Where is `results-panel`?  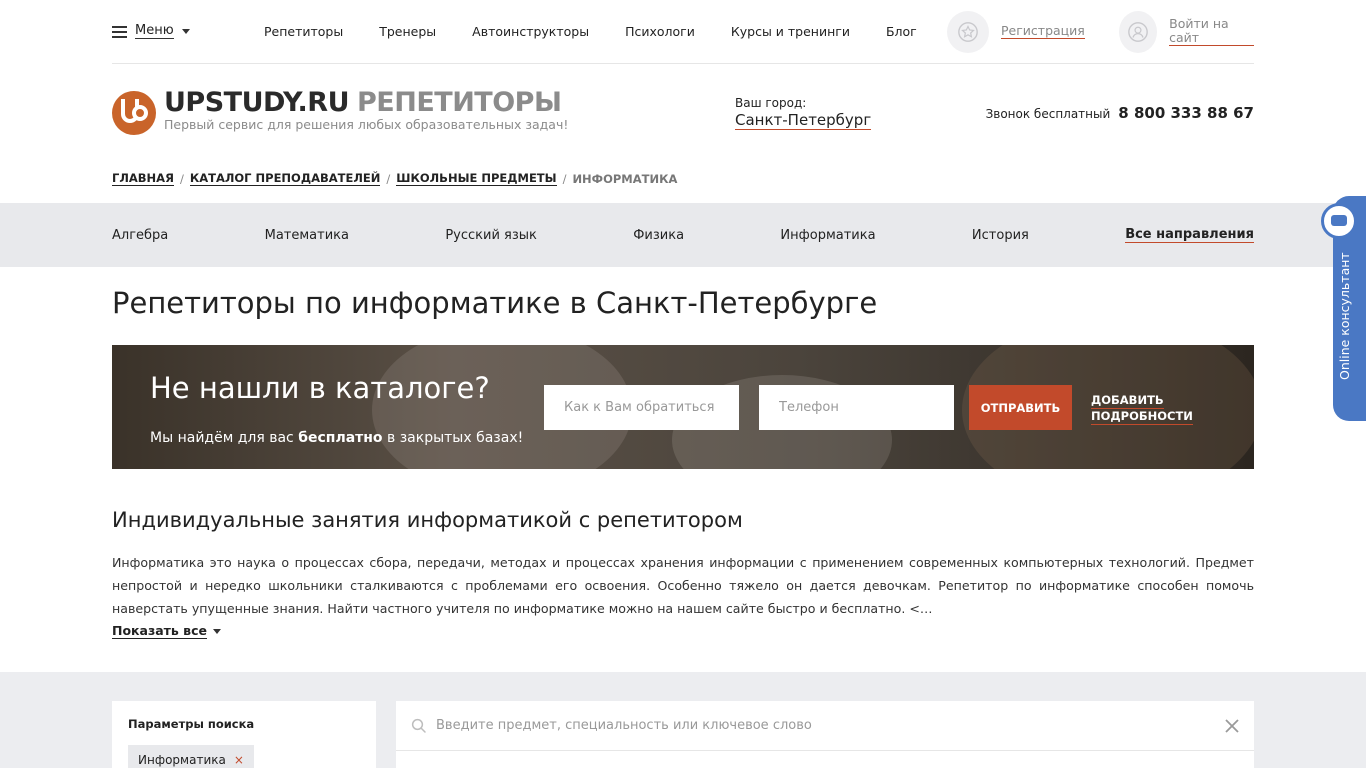 results-panel is located at coordinates (825, 759).